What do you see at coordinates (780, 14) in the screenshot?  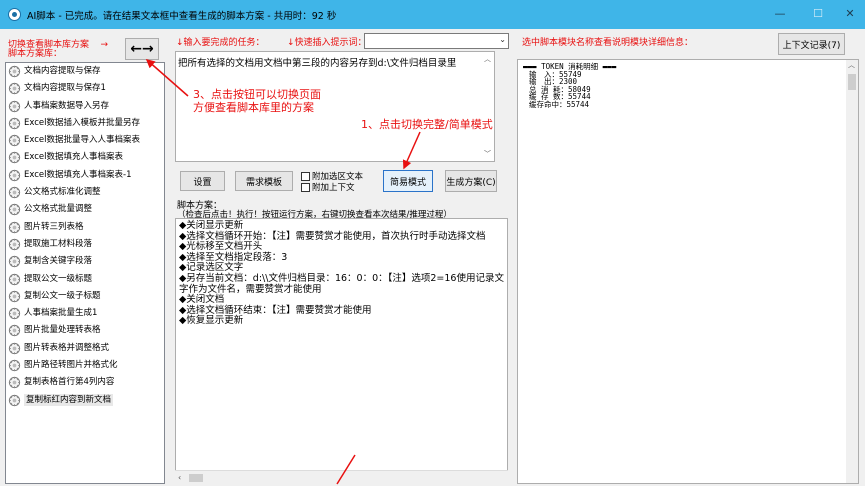 I see `minimize-button: —` at bounding box center [780, 14].